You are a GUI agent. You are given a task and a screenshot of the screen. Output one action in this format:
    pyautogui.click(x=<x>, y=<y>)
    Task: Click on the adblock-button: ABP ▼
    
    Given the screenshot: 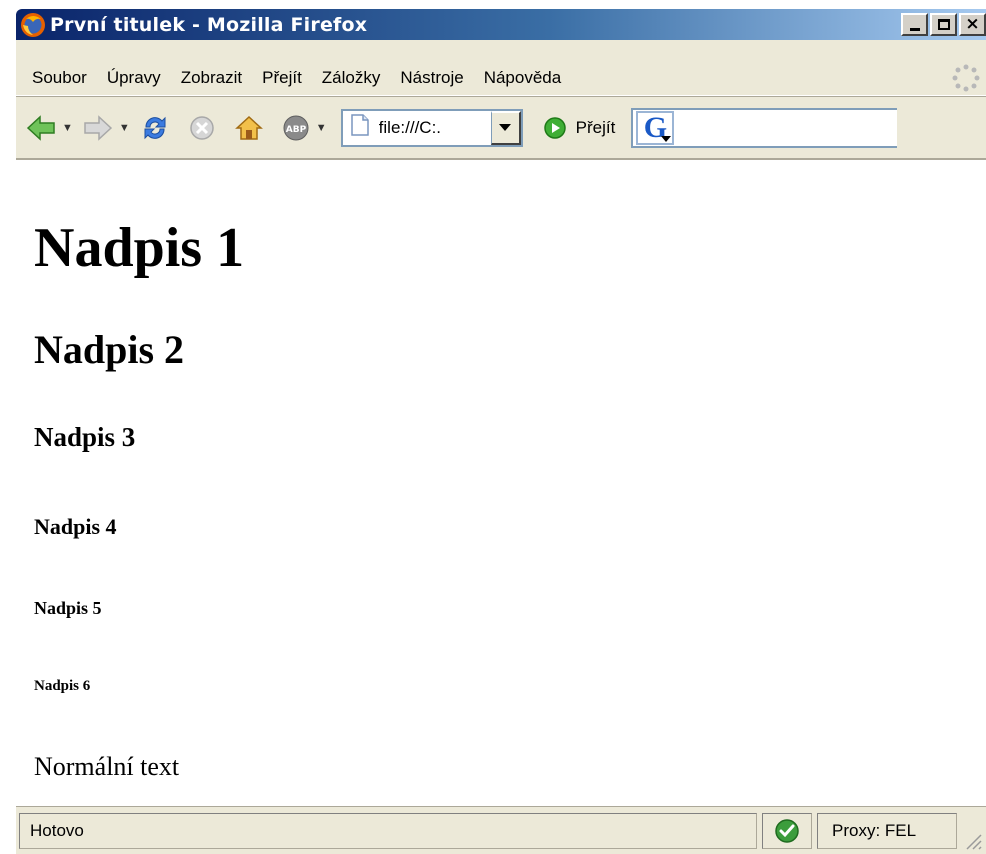 What is the action you would take?
    pyautogui.click(x=304, y=128)
    